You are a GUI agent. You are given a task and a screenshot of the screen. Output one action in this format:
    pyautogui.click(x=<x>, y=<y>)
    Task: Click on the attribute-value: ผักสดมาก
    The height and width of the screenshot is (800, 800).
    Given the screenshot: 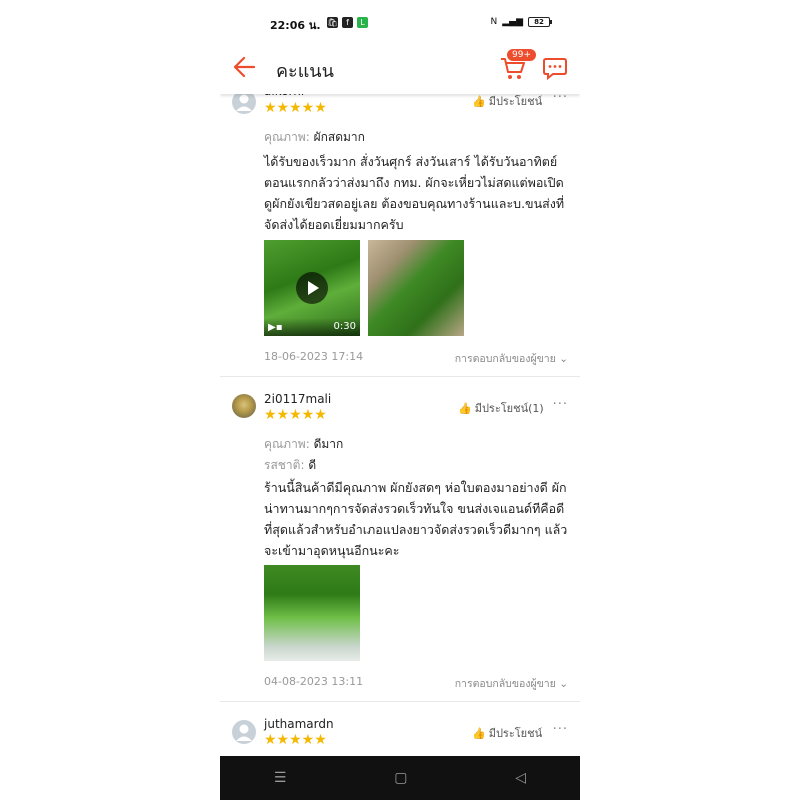 What is the action you would take?
    pyautogui.click(x=339, y=137)
    